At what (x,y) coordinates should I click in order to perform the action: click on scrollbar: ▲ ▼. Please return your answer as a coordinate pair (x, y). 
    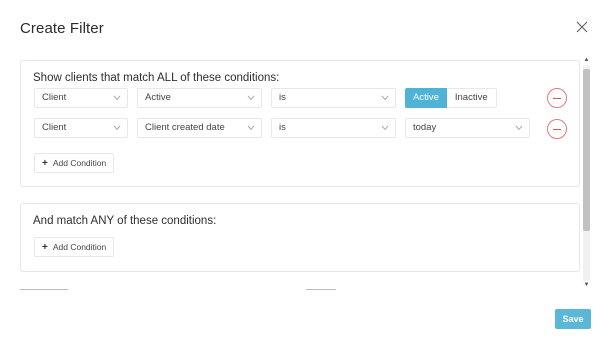
    Looking at the image, I should click on (586, 173).